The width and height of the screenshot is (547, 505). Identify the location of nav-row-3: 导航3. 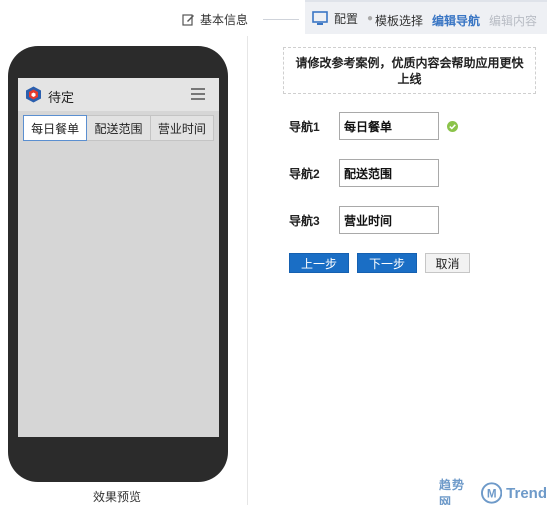
(364, 220).